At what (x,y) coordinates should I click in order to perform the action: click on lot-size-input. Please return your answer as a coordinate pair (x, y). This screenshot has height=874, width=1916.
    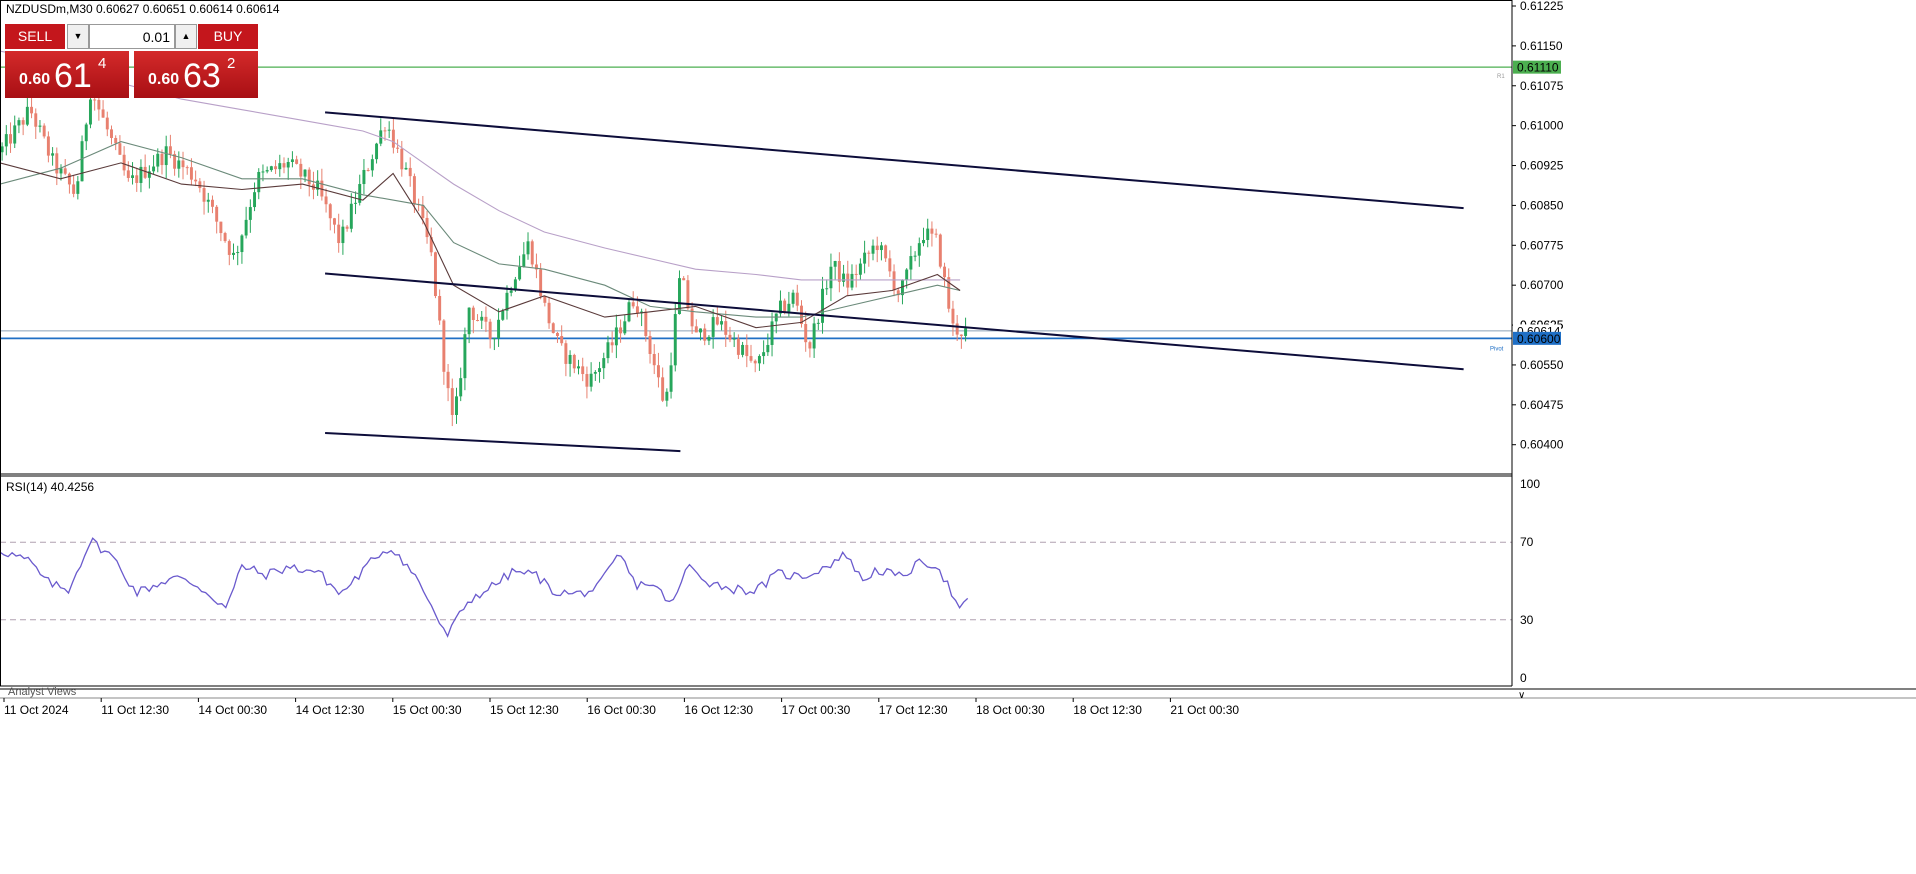
    Looking at the image, I should click on (132, 36).